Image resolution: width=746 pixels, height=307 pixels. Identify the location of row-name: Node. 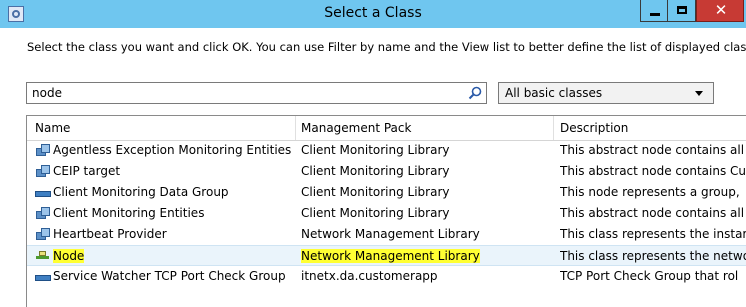
(185, 256).